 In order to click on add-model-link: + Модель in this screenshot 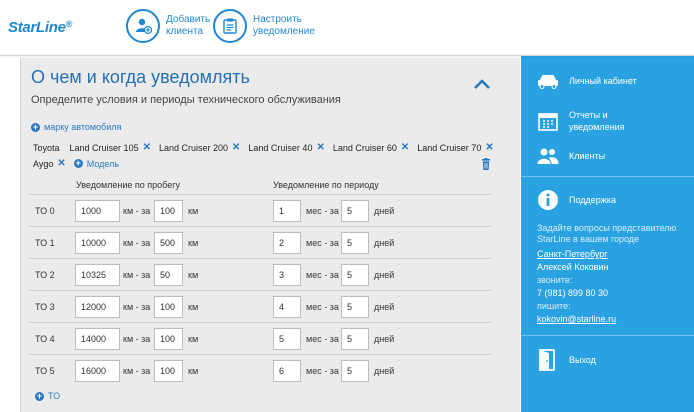, I will do `click(96, 163)`.